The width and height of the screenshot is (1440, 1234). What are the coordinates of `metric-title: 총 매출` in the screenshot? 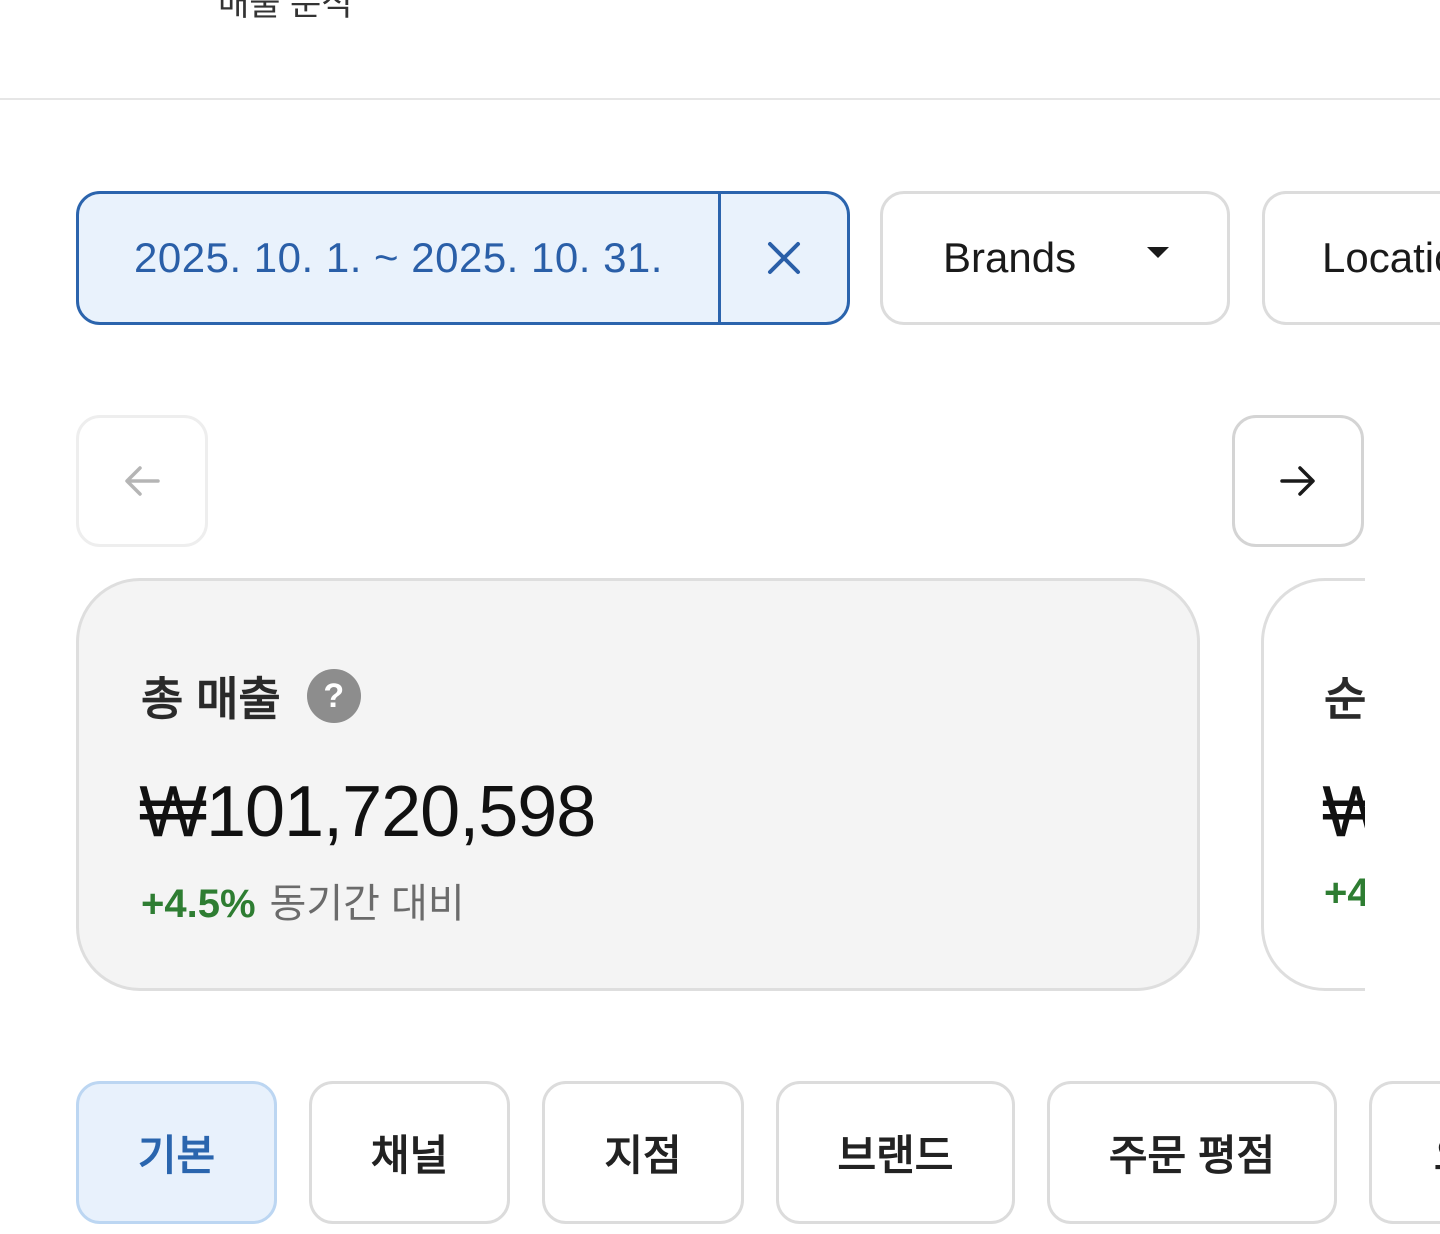 It's located at (211, 699).